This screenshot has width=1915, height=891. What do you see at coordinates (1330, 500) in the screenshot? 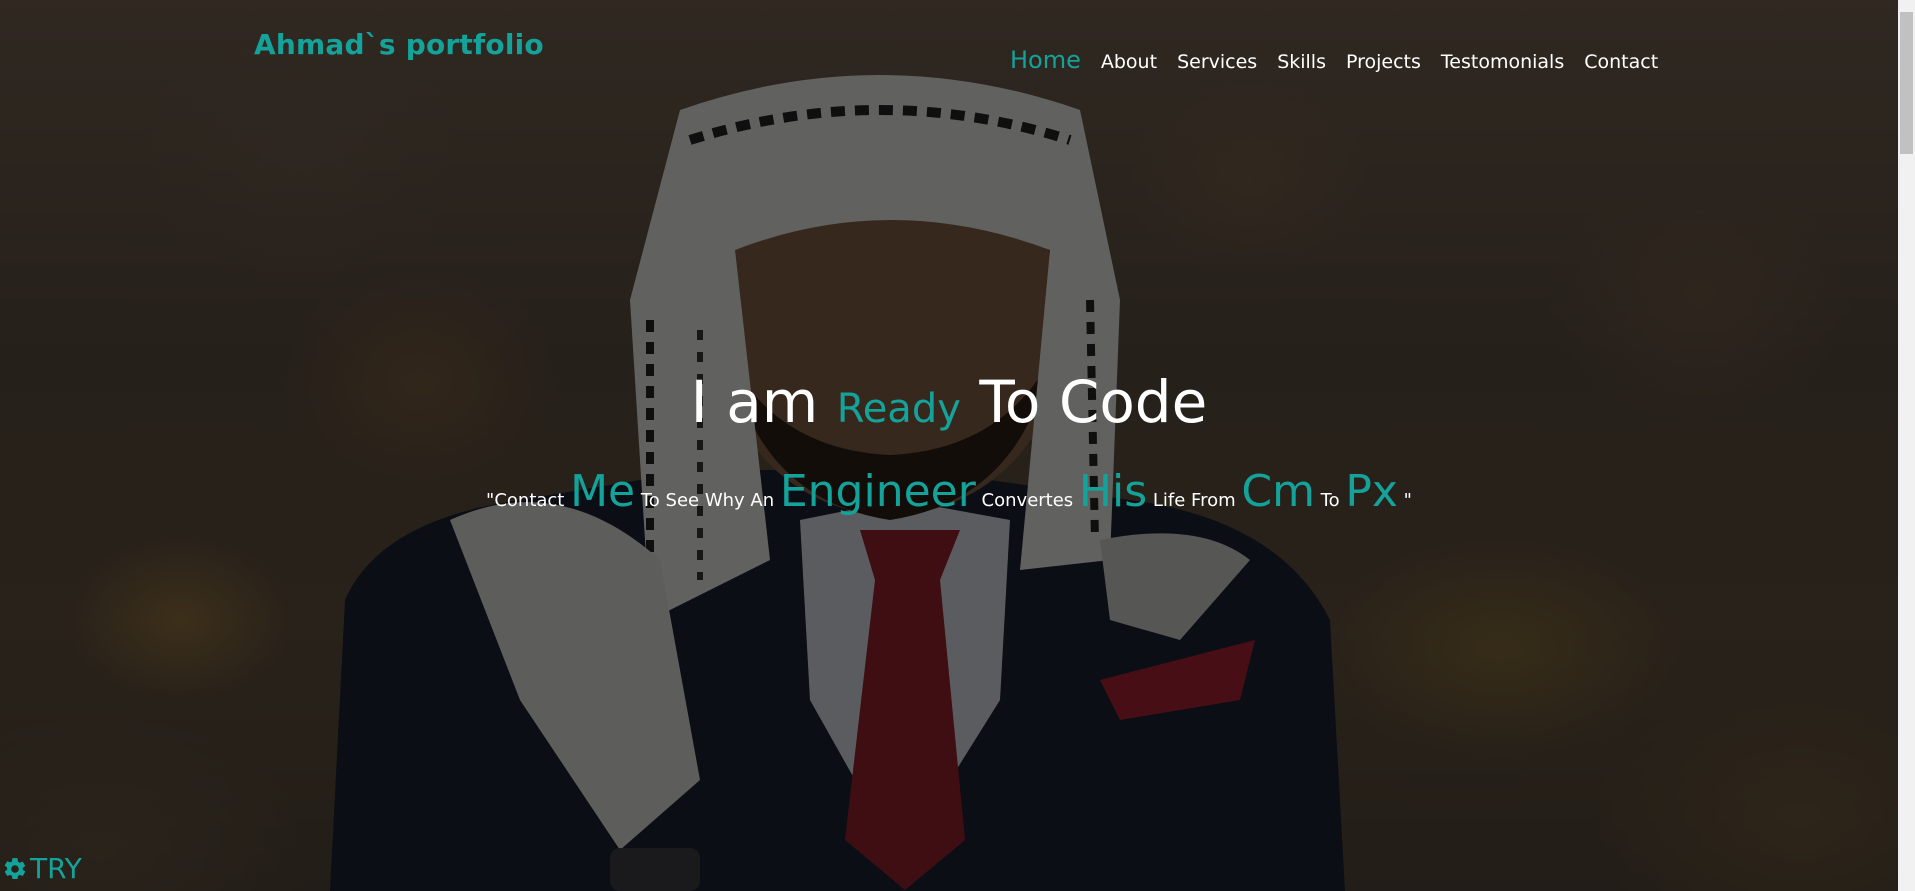
I see `tagline-part: To` at bounding box center [1330, 500].